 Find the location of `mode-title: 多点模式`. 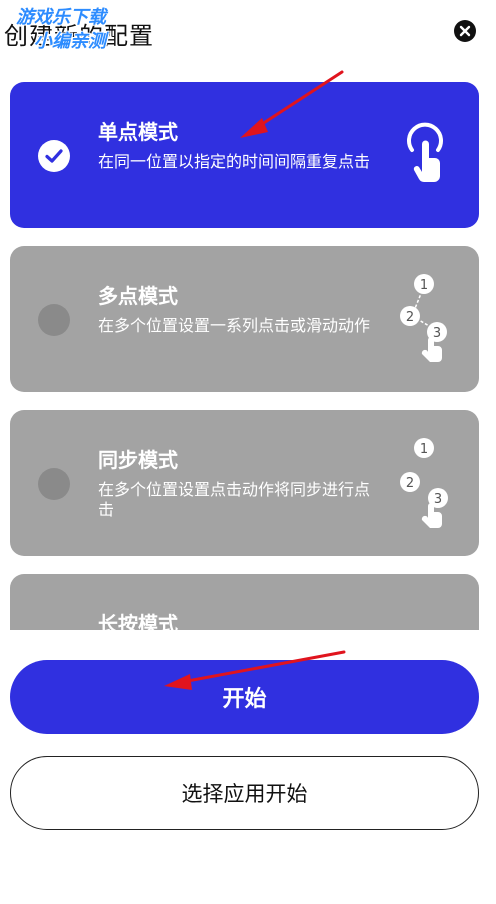

mode-title: 多点模式 is located at coordinates (138, 296).